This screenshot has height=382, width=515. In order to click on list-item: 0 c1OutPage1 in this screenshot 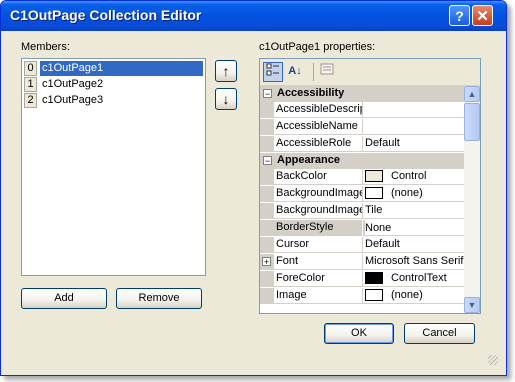, I will do `click(114, 69)`.